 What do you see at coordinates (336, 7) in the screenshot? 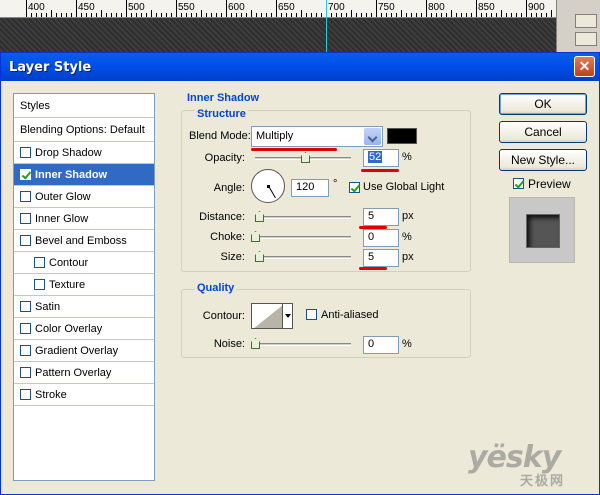
I see `ruler-label: 700` at bounding box center [336, 7].